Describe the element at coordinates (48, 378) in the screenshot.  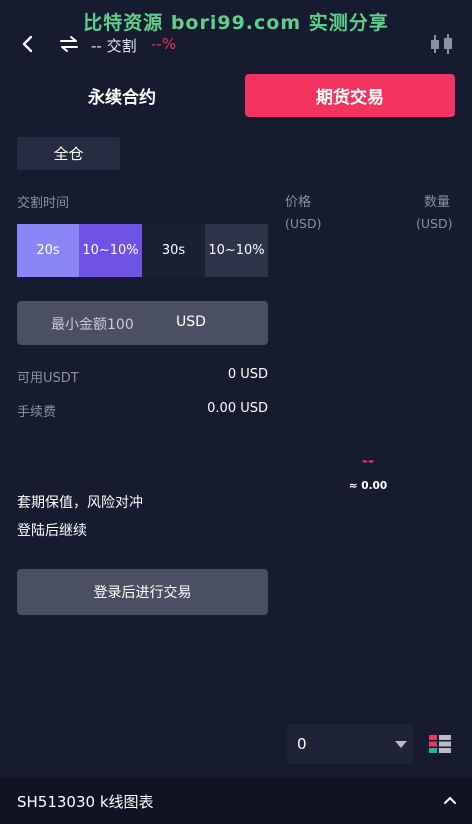
I see `available-label: 可用USDT` at that location.